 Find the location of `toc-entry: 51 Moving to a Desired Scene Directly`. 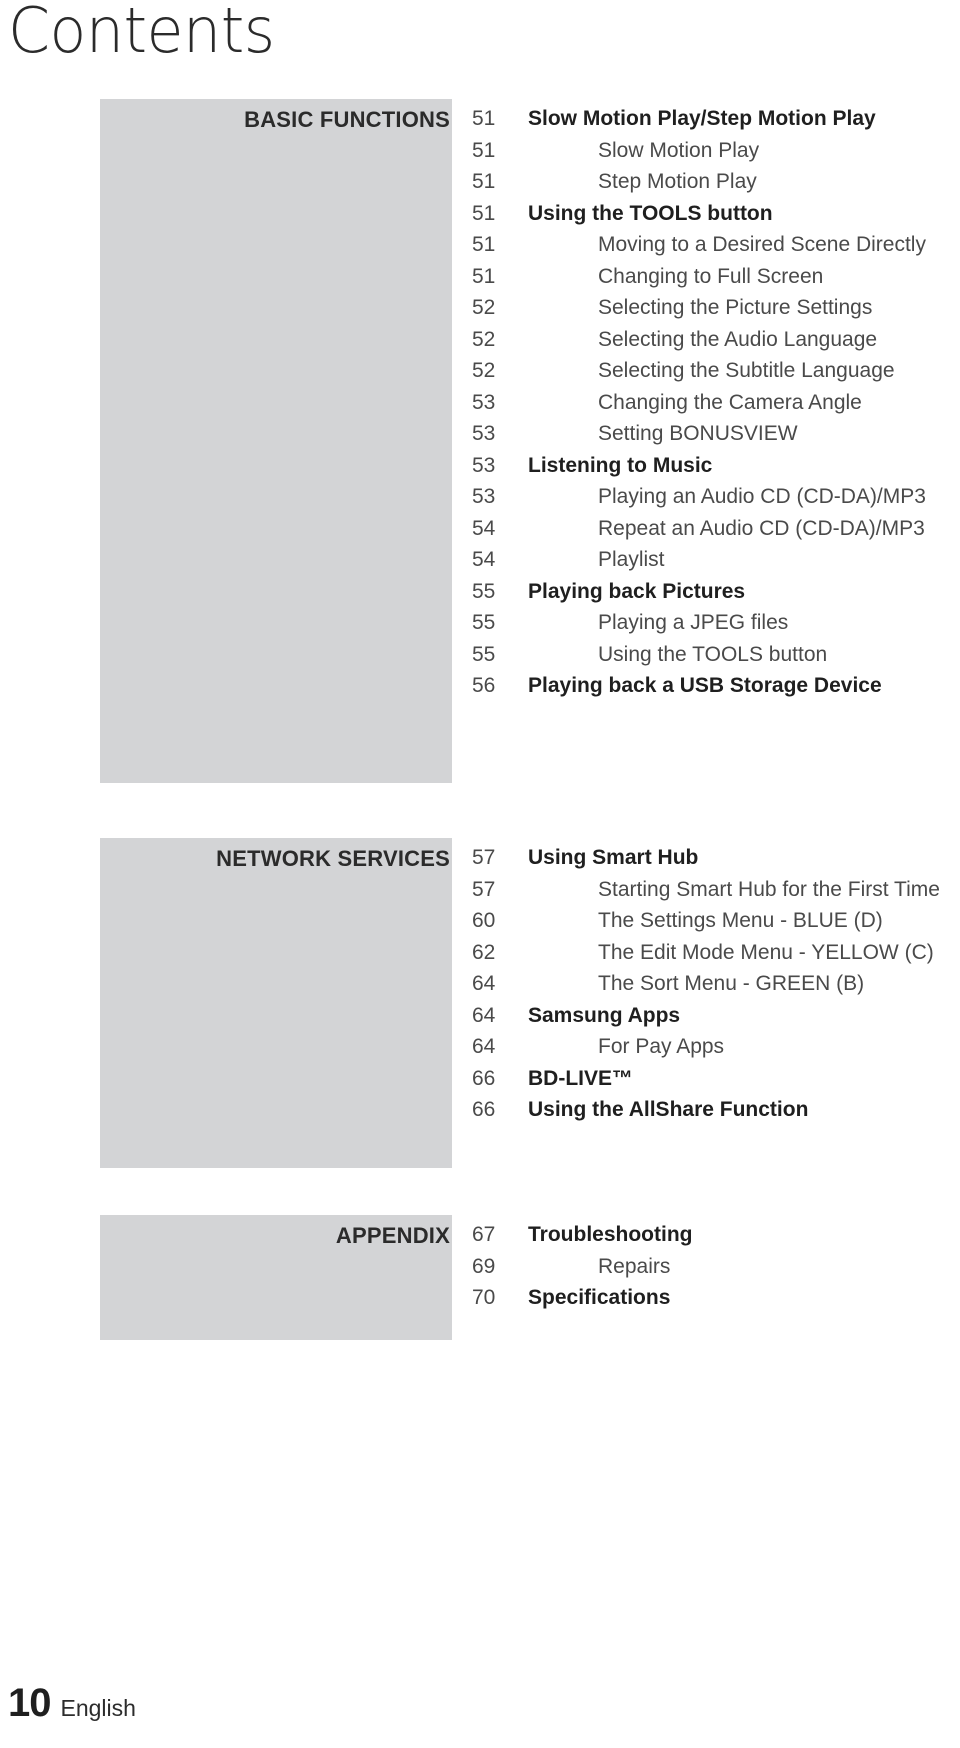

toc-entry: 51 Moving to a Desired Scene Directly is located at coordinates (480, 245).